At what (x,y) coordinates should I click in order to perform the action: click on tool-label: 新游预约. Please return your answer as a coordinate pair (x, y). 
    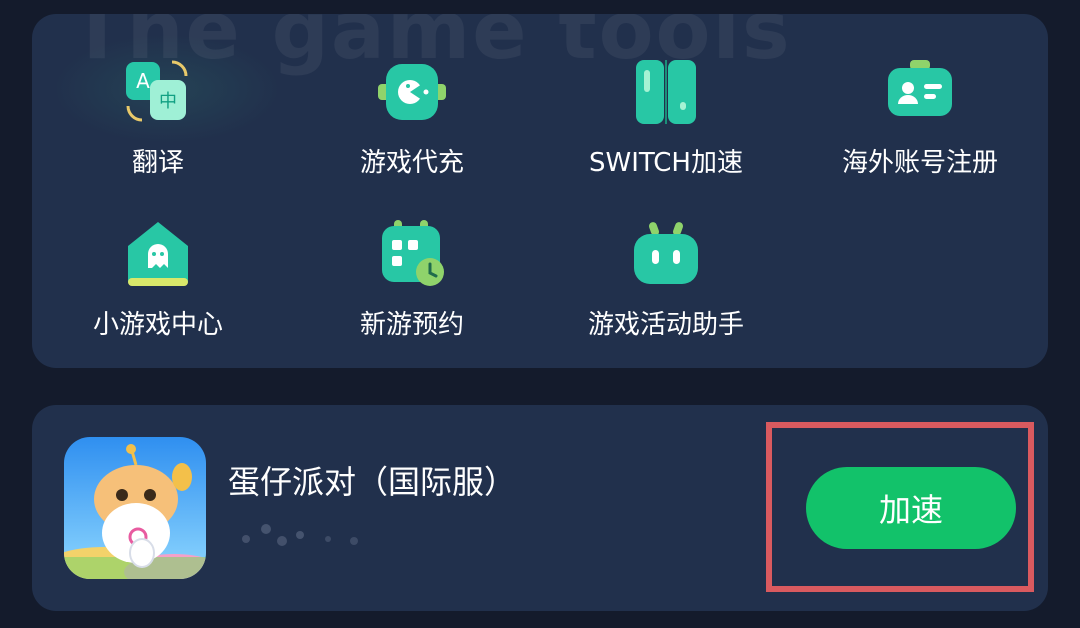
    Looking at the image, I should click on (411, 325).